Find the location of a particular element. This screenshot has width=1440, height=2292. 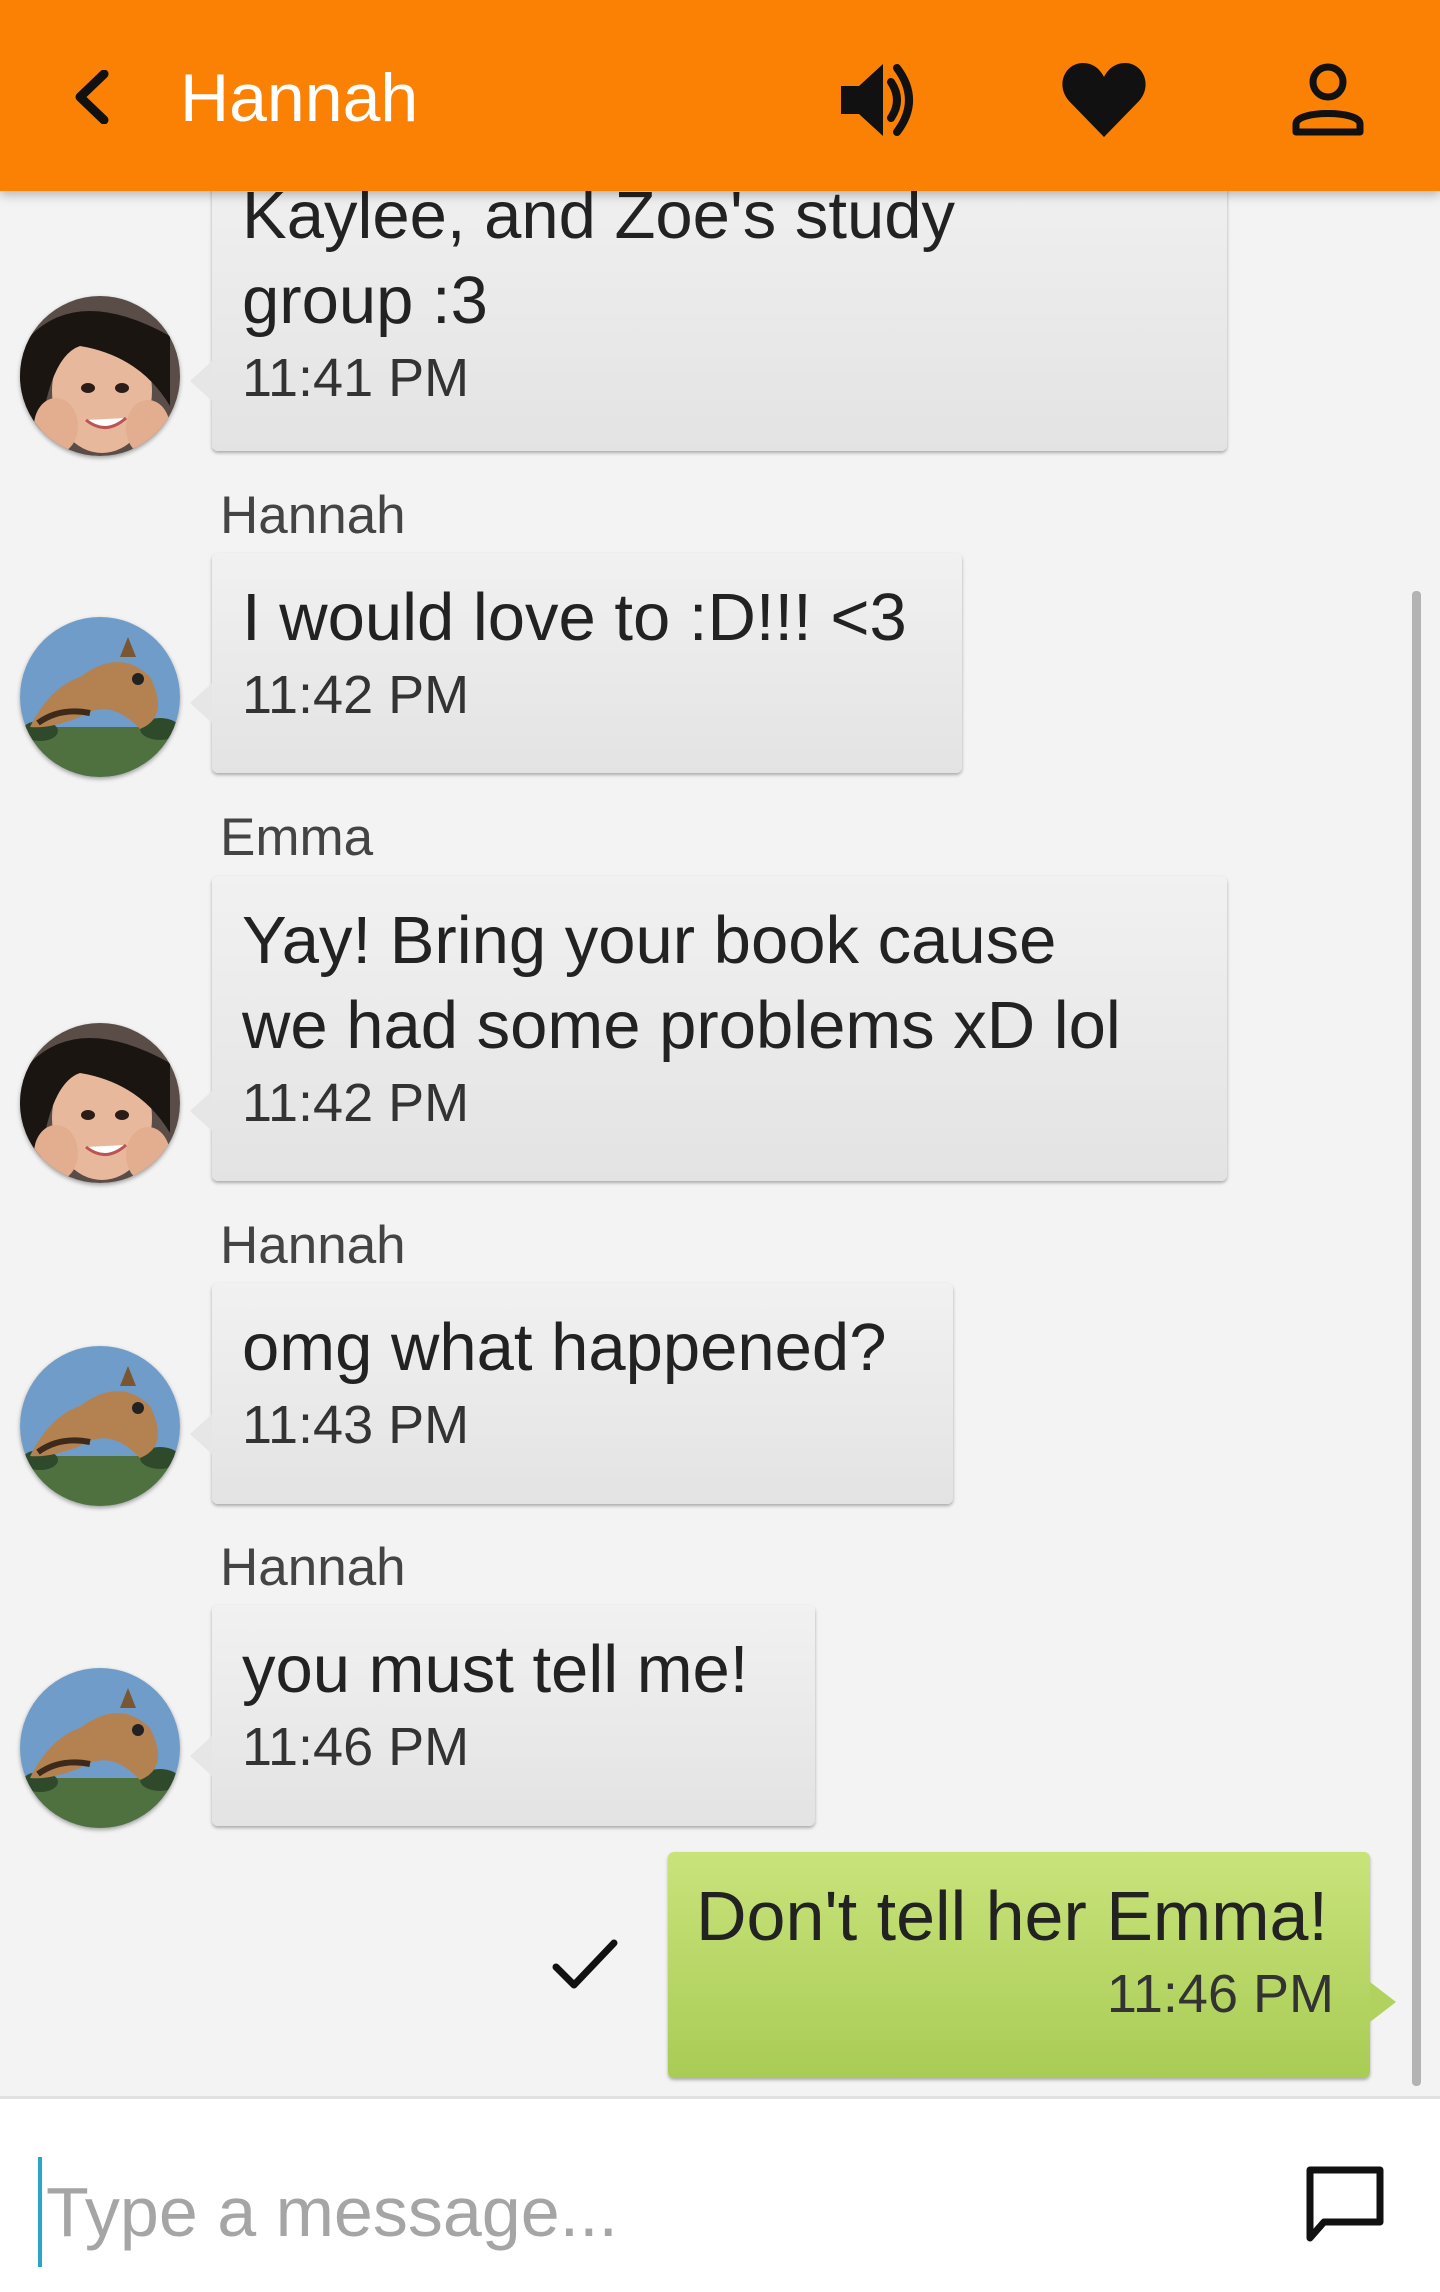

message-composer is located at coordinates (720, 2194).